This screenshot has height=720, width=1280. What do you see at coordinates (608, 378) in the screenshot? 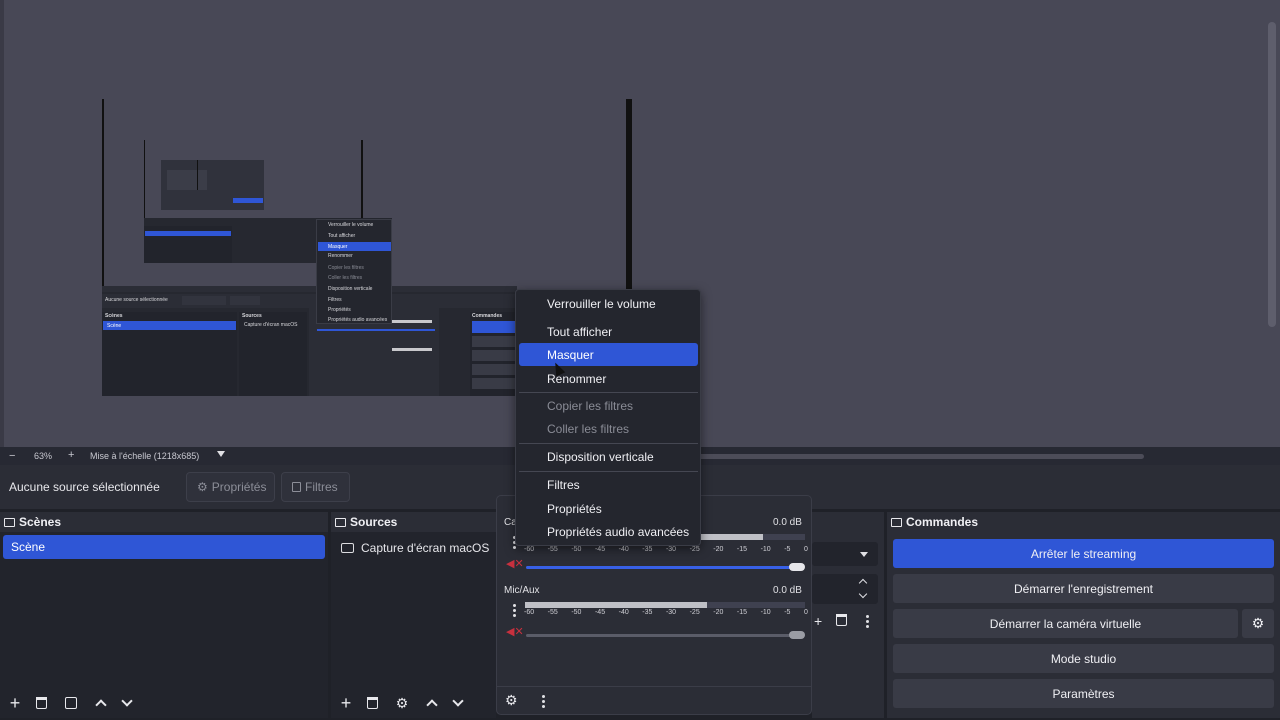
I see `menu-item-rename: Renommer` at bounding box center [608, 378].